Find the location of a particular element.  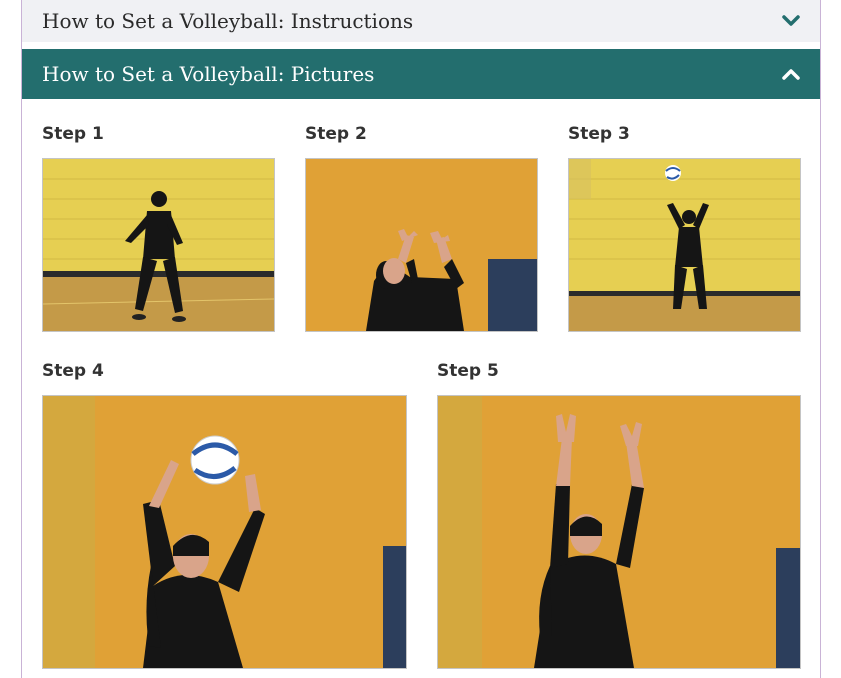

accordion-header-pictures: How to Set a Volleyball: Pictures is located at coordinates (421, 74).